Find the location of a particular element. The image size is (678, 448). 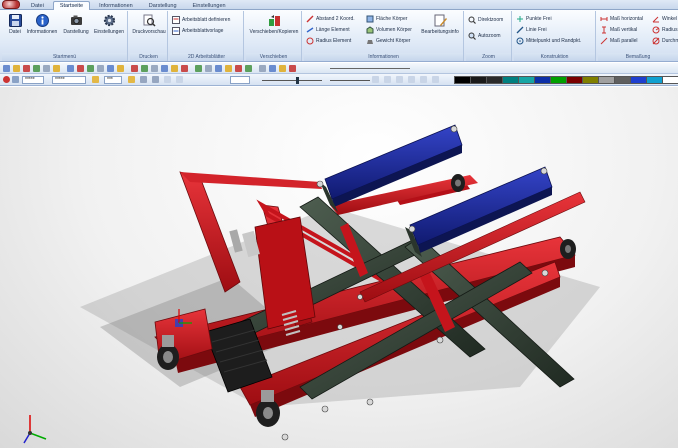

zoom-out-icon is located at coordinates (399, 79).